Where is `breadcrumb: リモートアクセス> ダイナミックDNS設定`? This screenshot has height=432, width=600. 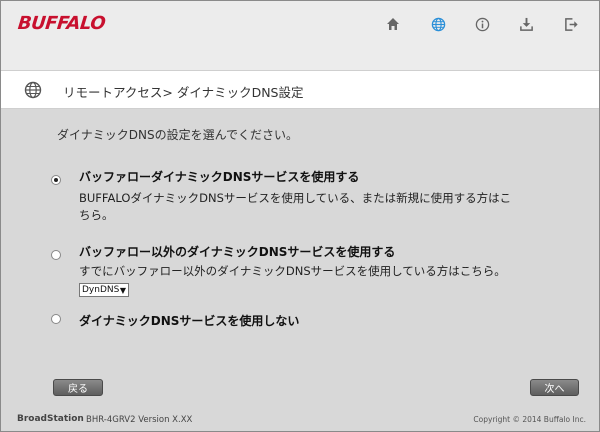
breadcrumb: リモートアクセス> ダイナミックDNS設定 is located at coordinates (300, 89).